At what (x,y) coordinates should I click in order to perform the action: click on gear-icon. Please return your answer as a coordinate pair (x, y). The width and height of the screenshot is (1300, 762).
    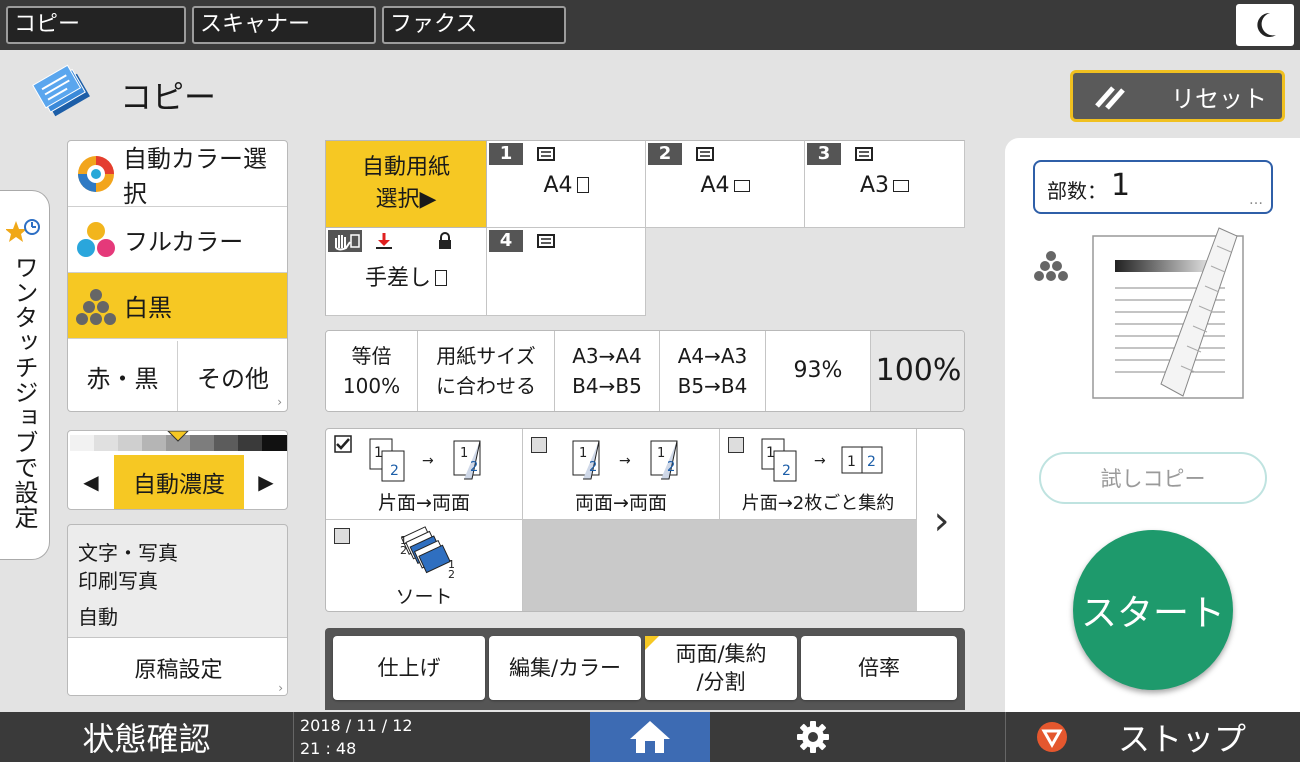
    Looking at the image, I should click on (813, 737).